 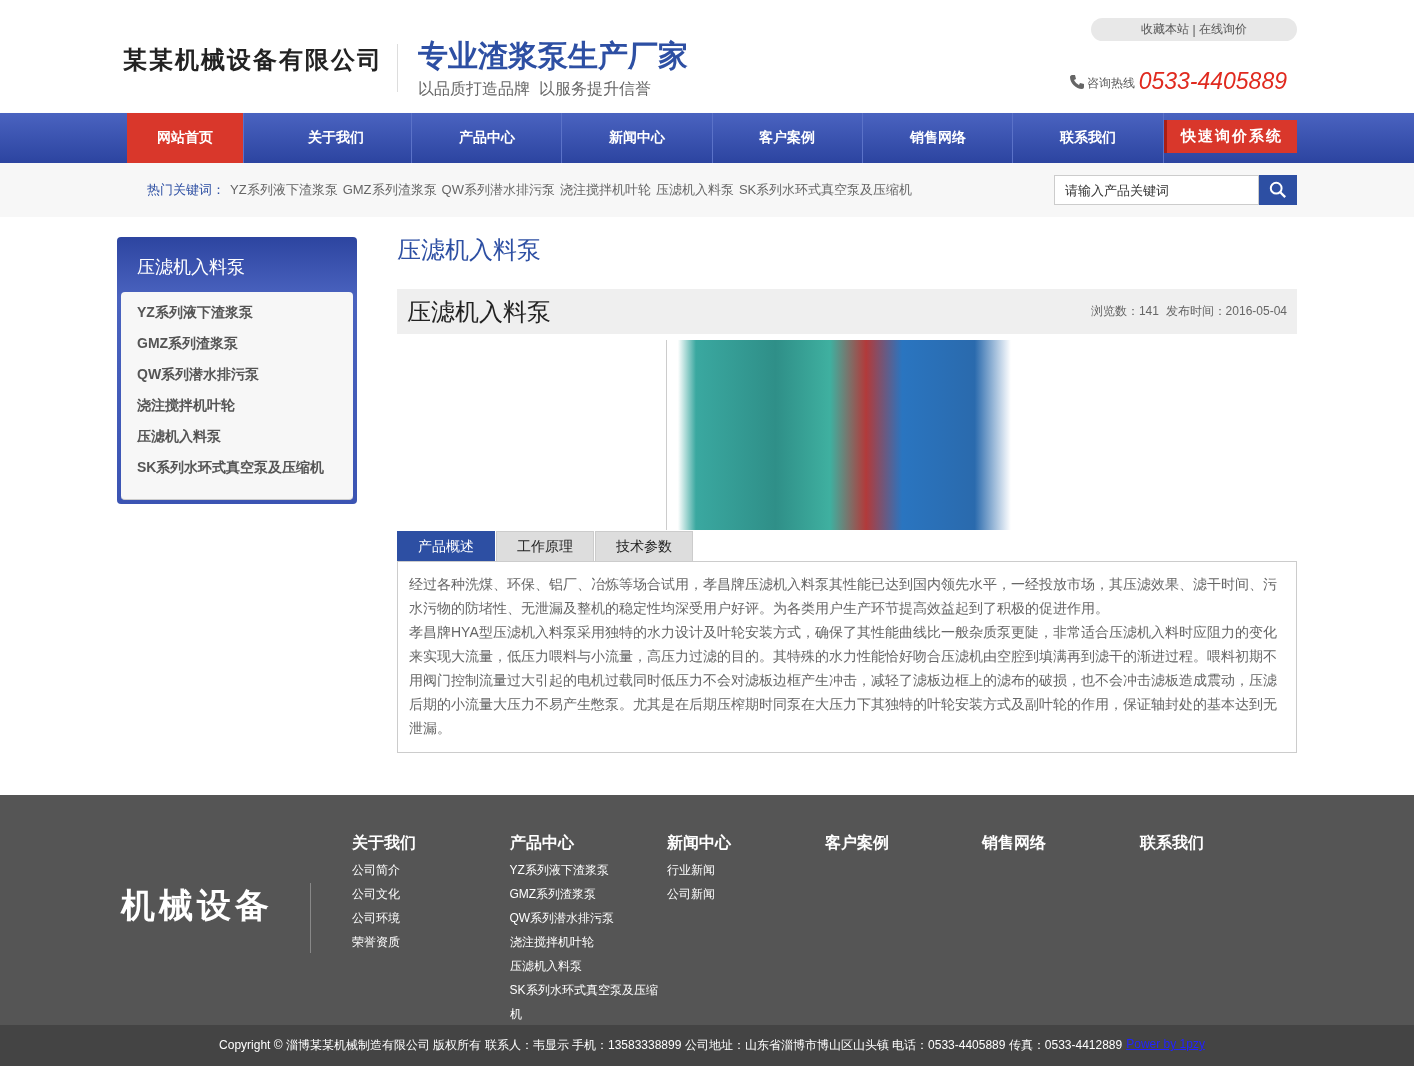 What do you see at coordinates (545, 546) in the screenshot?
I see `tab: 工作原理` at bounding box center [545, 546].